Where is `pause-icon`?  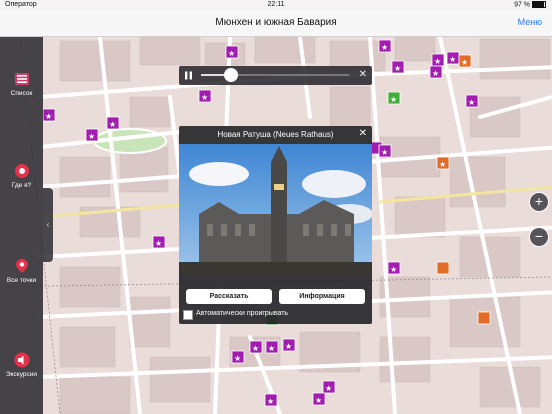 pause-icon is located at coordinates (188, 75).